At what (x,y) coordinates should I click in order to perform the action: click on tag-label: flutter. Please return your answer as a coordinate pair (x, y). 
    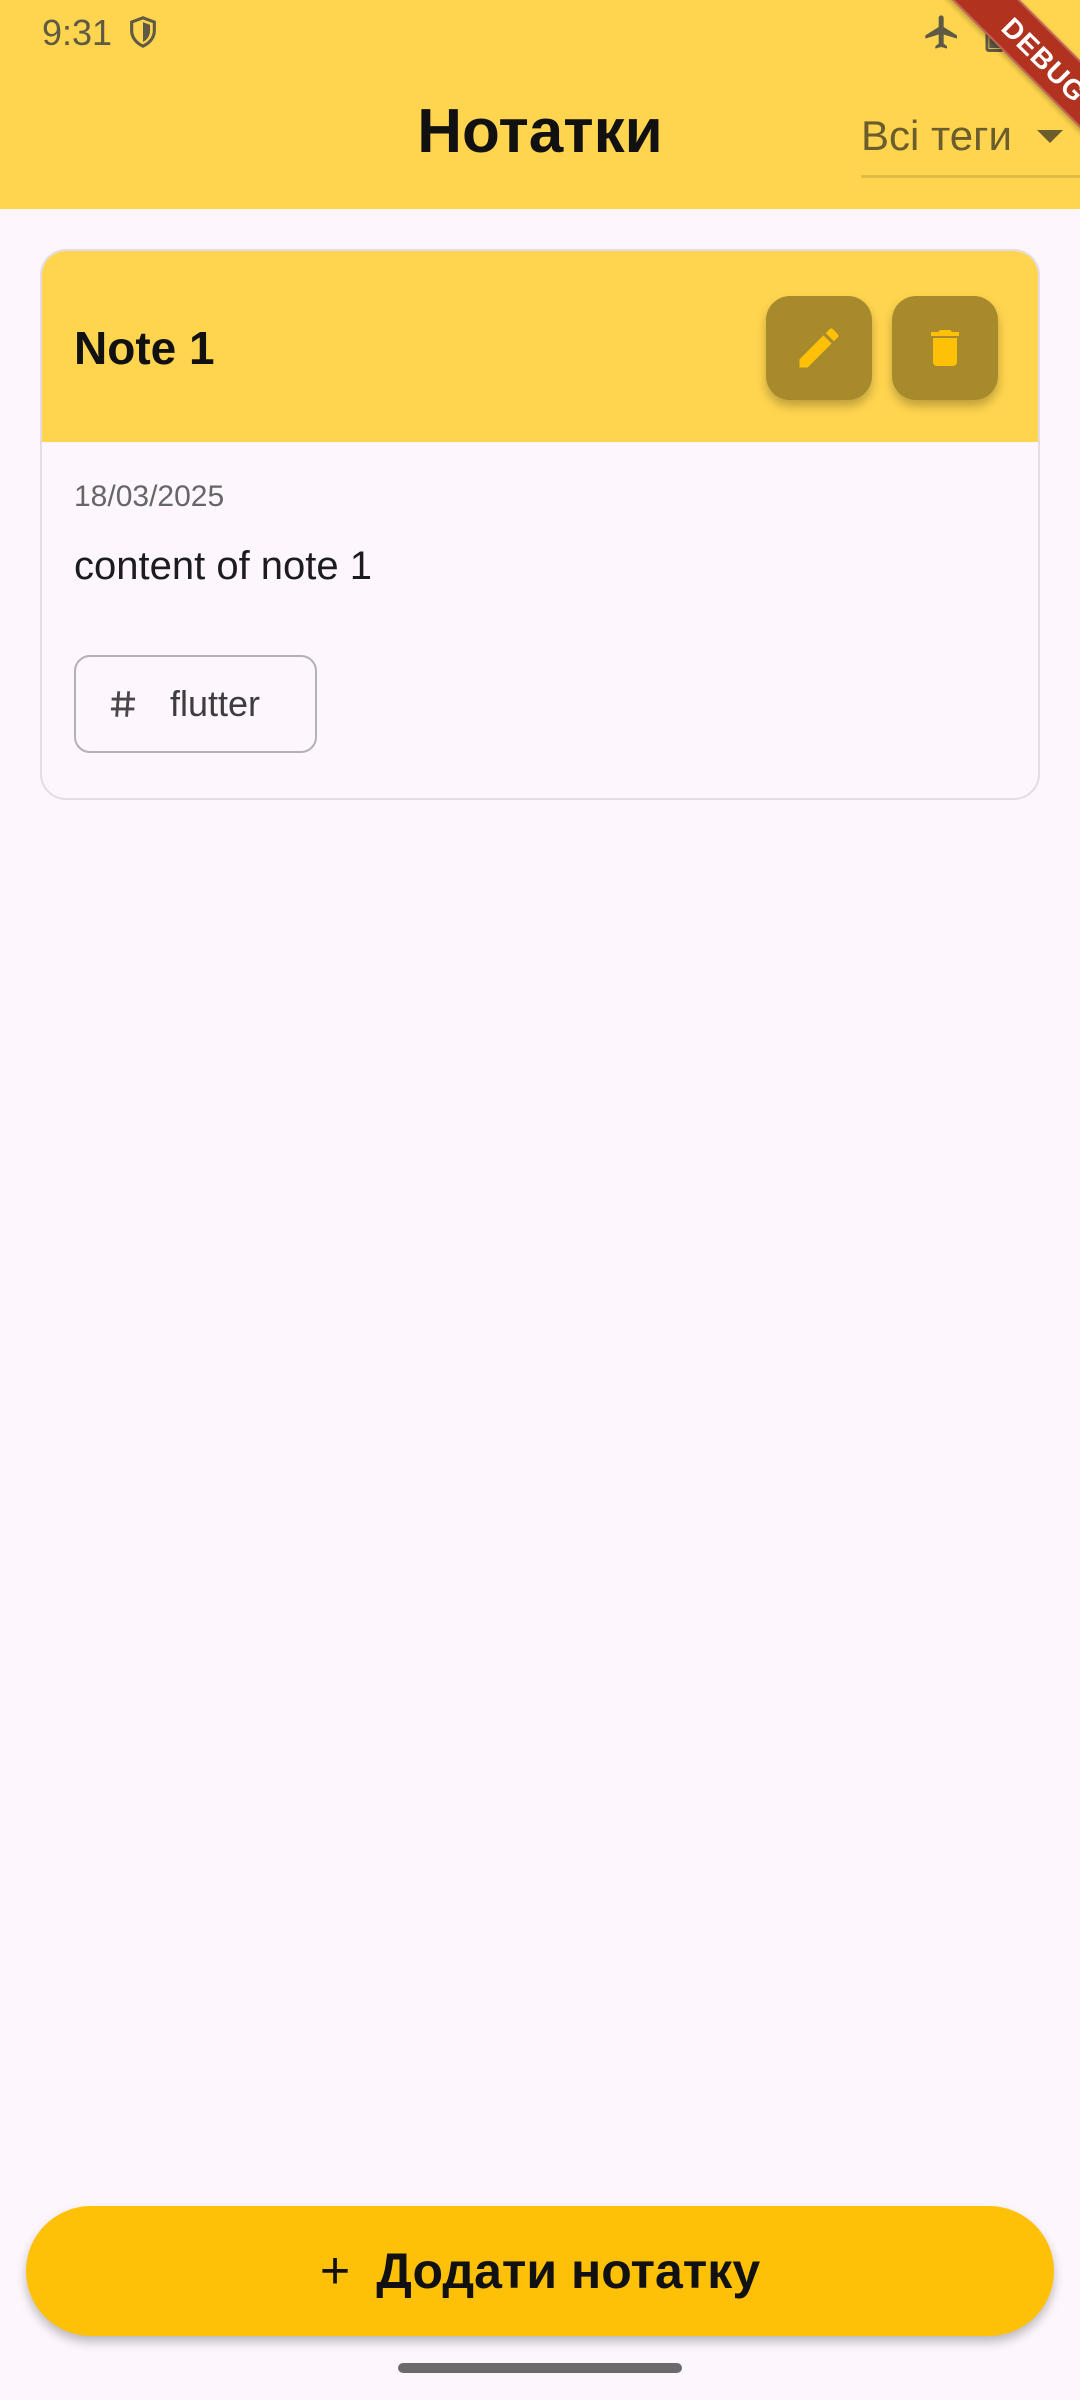
    Looking at the image, I should click on (215, 703).